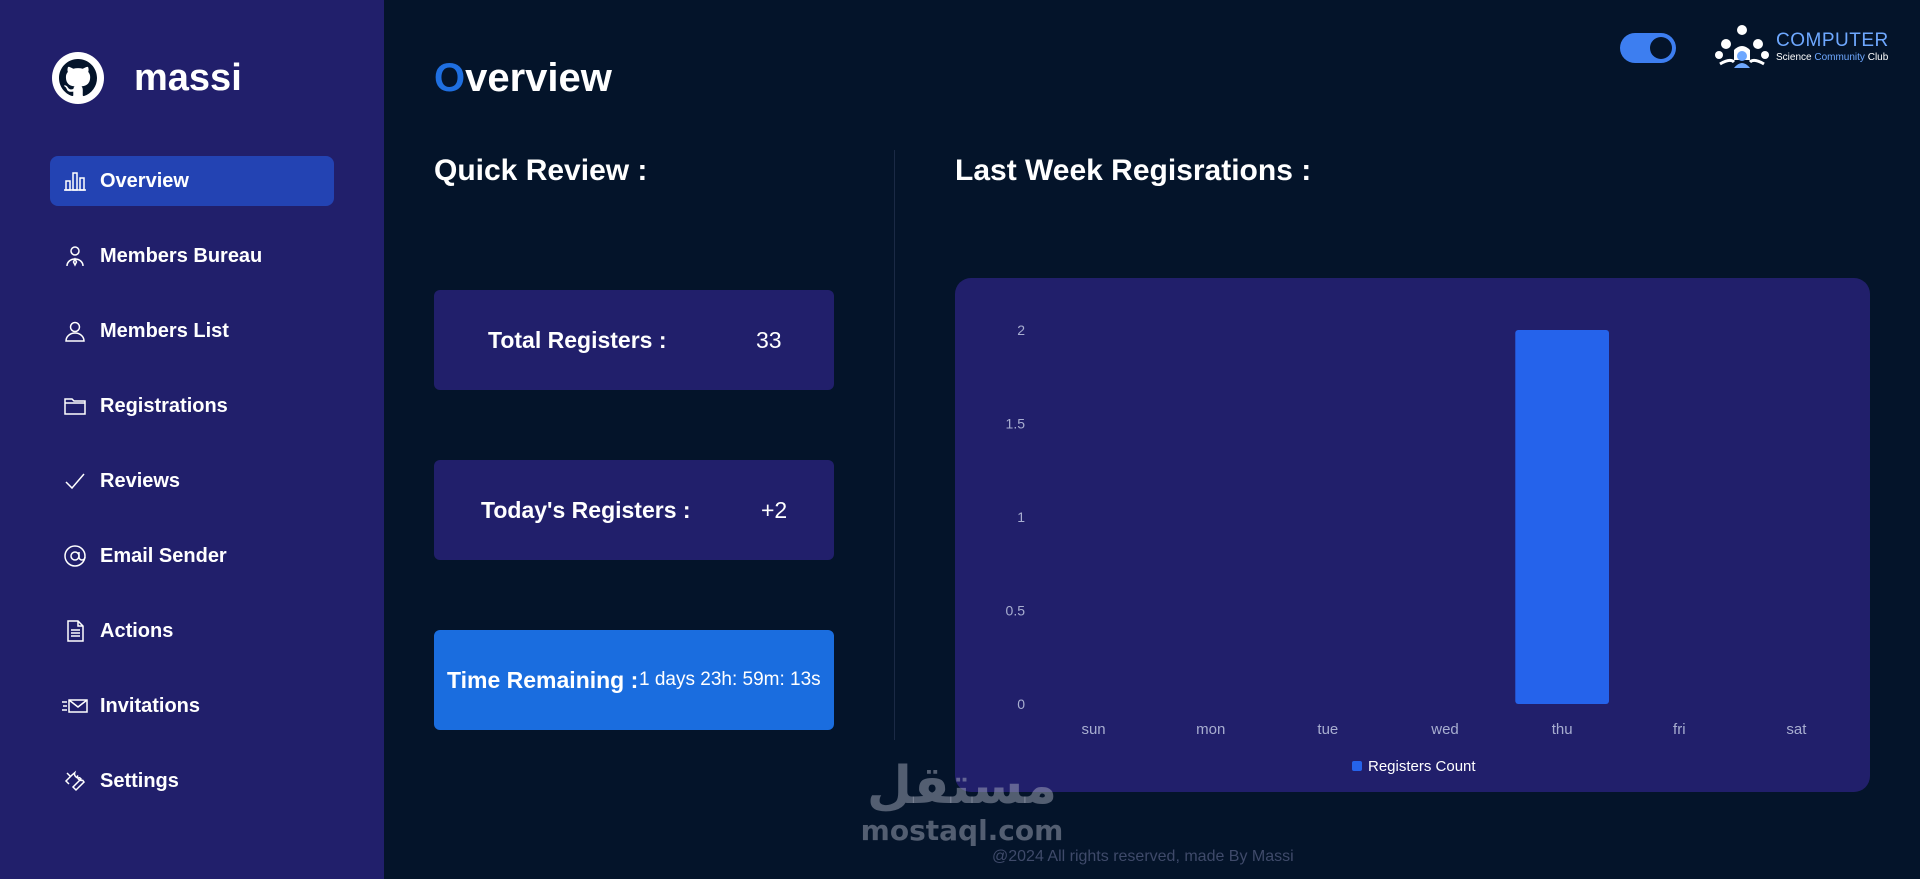  What do you see at coordinates (1422, 766) in the screenshot?
I see `legend-label: Registers Count` at bounding box center [1422, 766].